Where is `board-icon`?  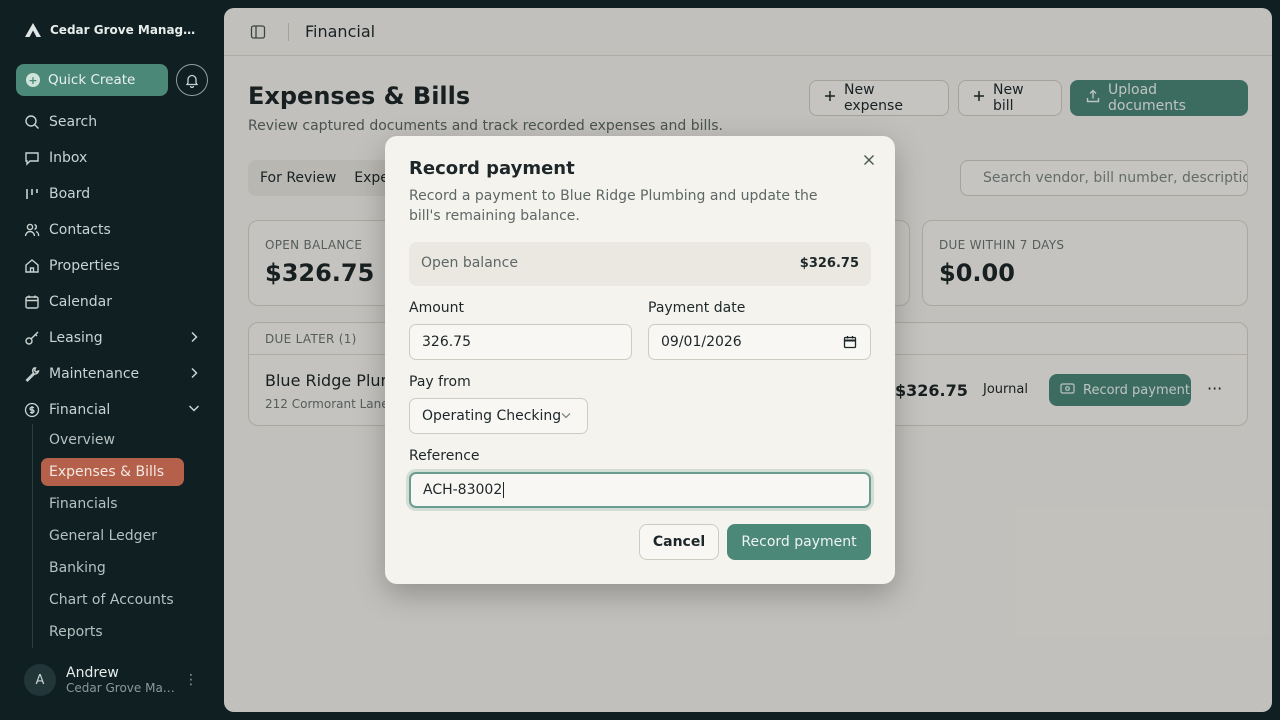
board-icon is located at coordinates (32, 194).